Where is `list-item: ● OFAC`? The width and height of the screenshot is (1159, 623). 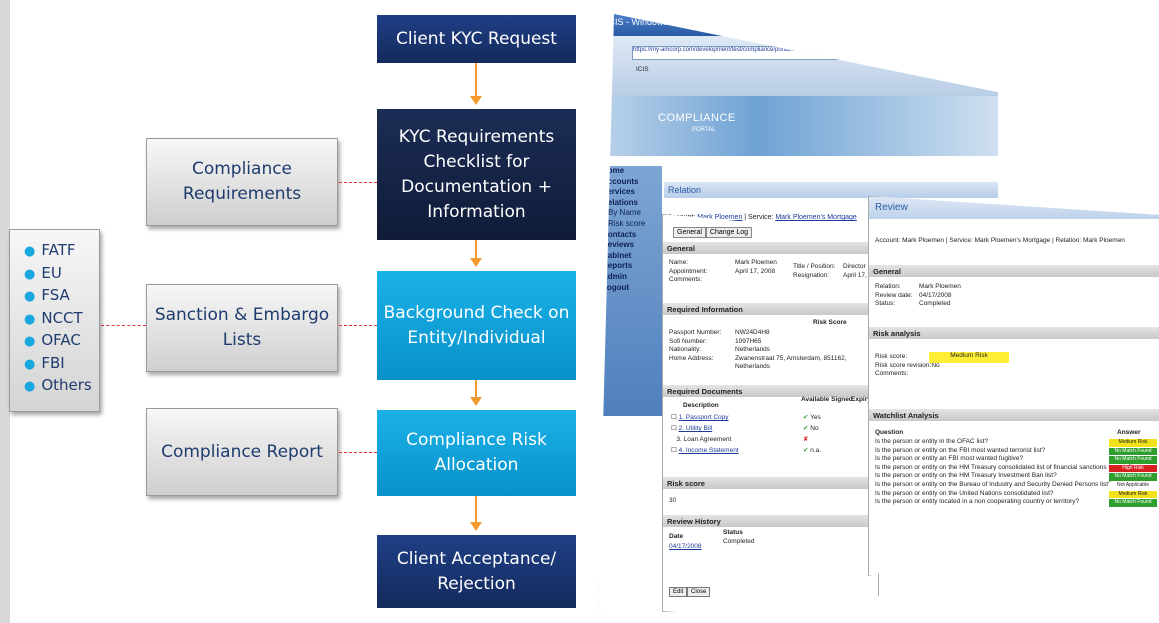 list-item: ● OFAC is located at coordinates (52, 340).